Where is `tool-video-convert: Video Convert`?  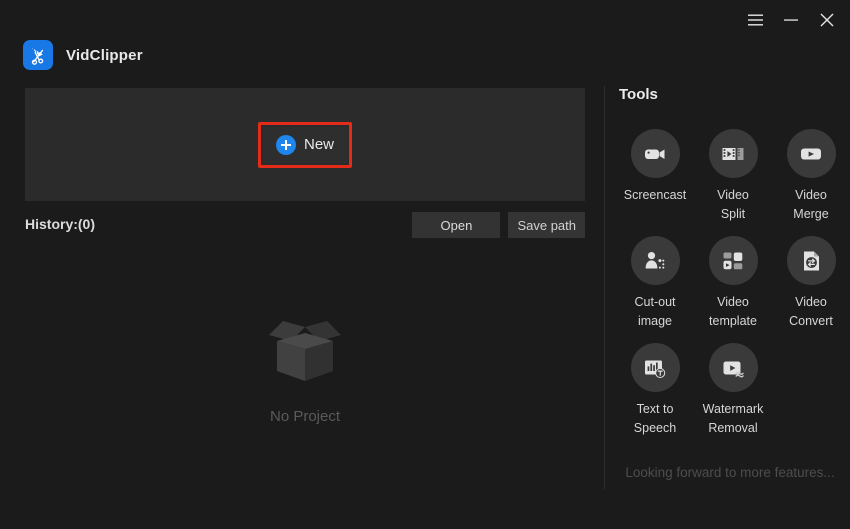 tool-video-convert: Video Convert is located at coordinates (811, 283).